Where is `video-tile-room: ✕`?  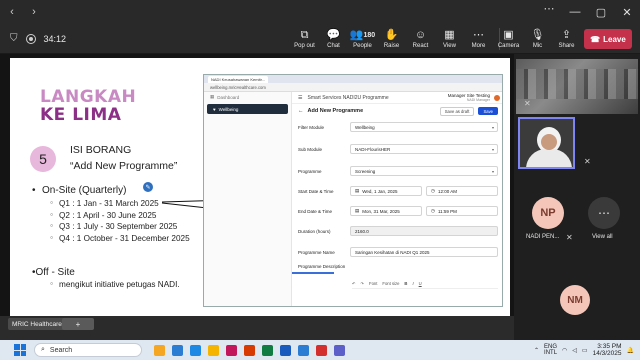 video-tile-room: ✕ is located at coordinates (577, 86).